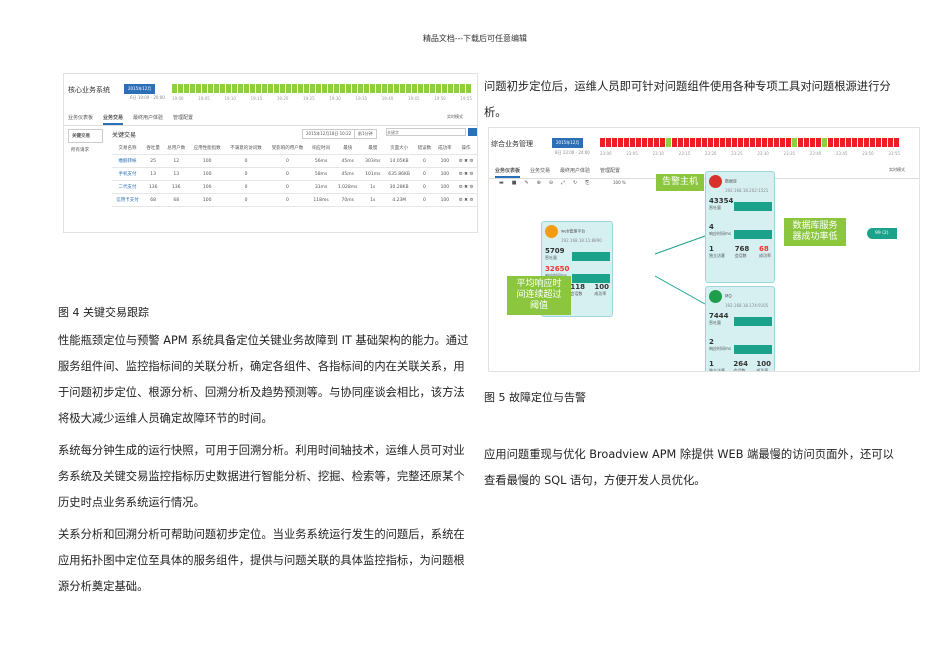 The height and width of the screenshot is (672, 950). What do you see at coordinates (113, 118) in the screenshot?
I see `tab: 业务交易` at bounding box center [113, 118].